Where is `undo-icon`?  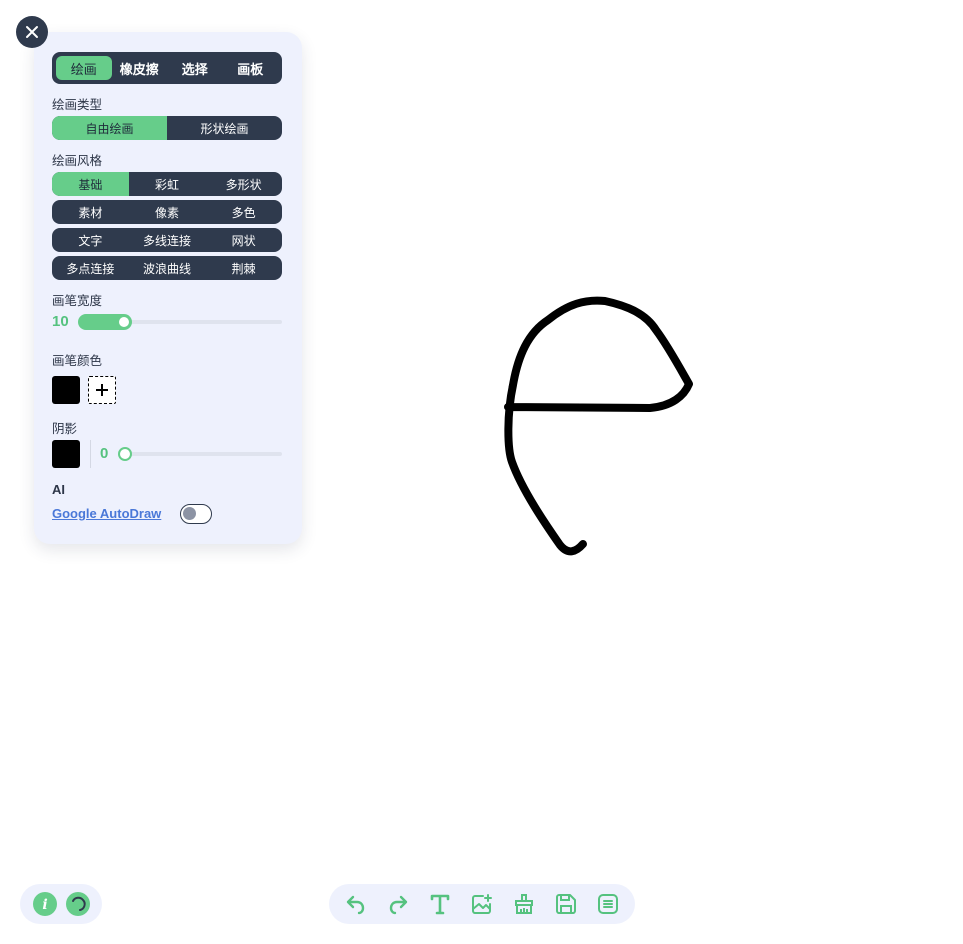 undo-icon is located at coordinates (355, 905).